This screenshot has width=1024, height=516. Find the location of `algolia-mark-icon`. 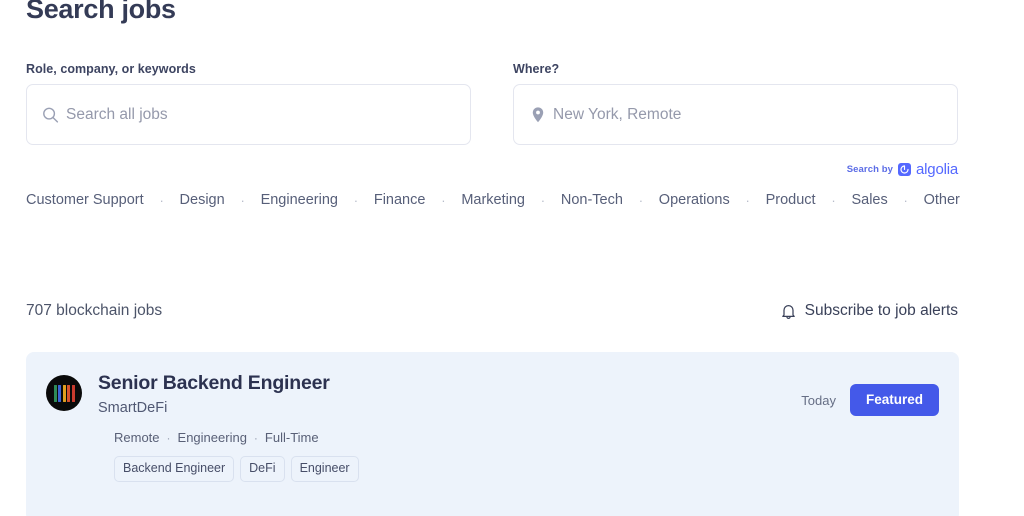

algolia-mark-icon is located at coordinates (905, 169).